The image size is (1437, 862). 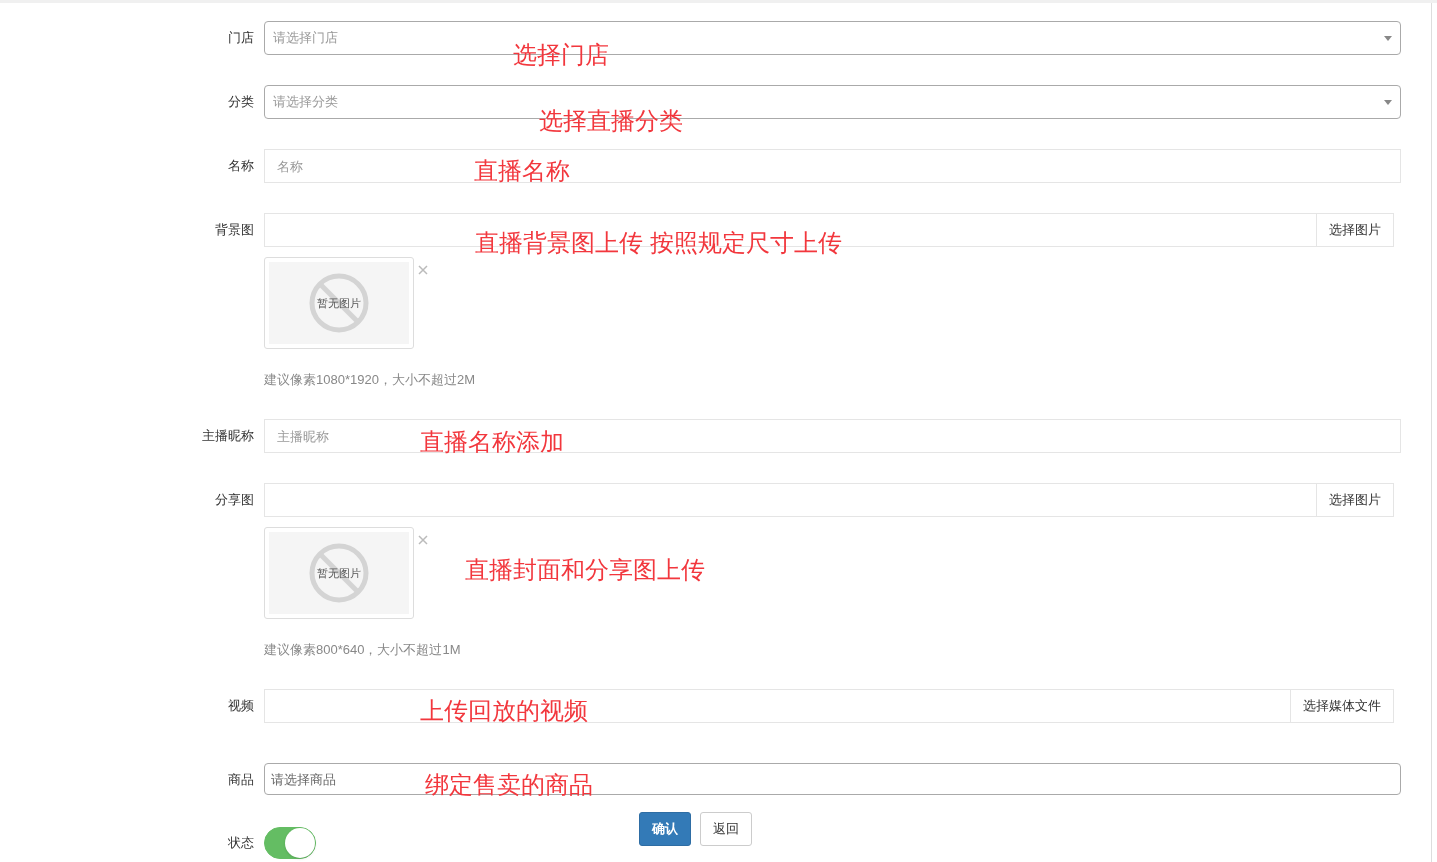 I want to click on field-label: 门店, so click(x=241, y=38).